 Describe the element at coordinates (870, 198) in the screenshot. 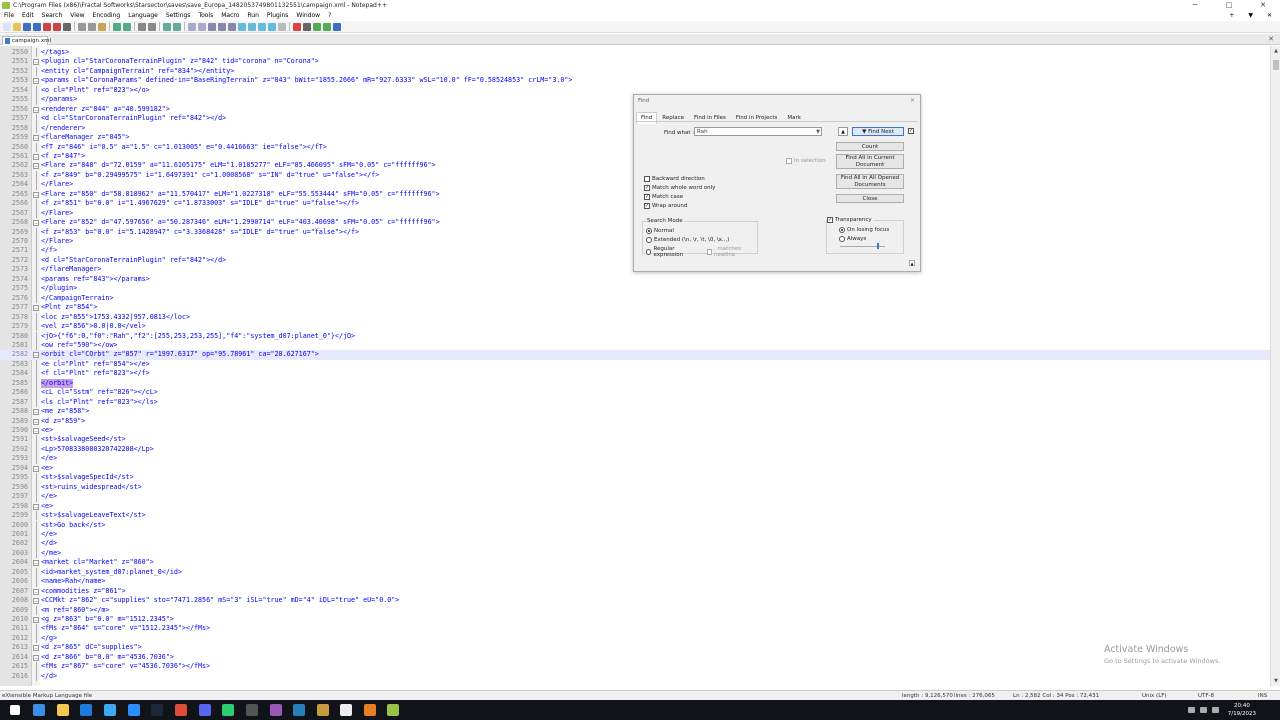

I see `close-button: Close` at that location.